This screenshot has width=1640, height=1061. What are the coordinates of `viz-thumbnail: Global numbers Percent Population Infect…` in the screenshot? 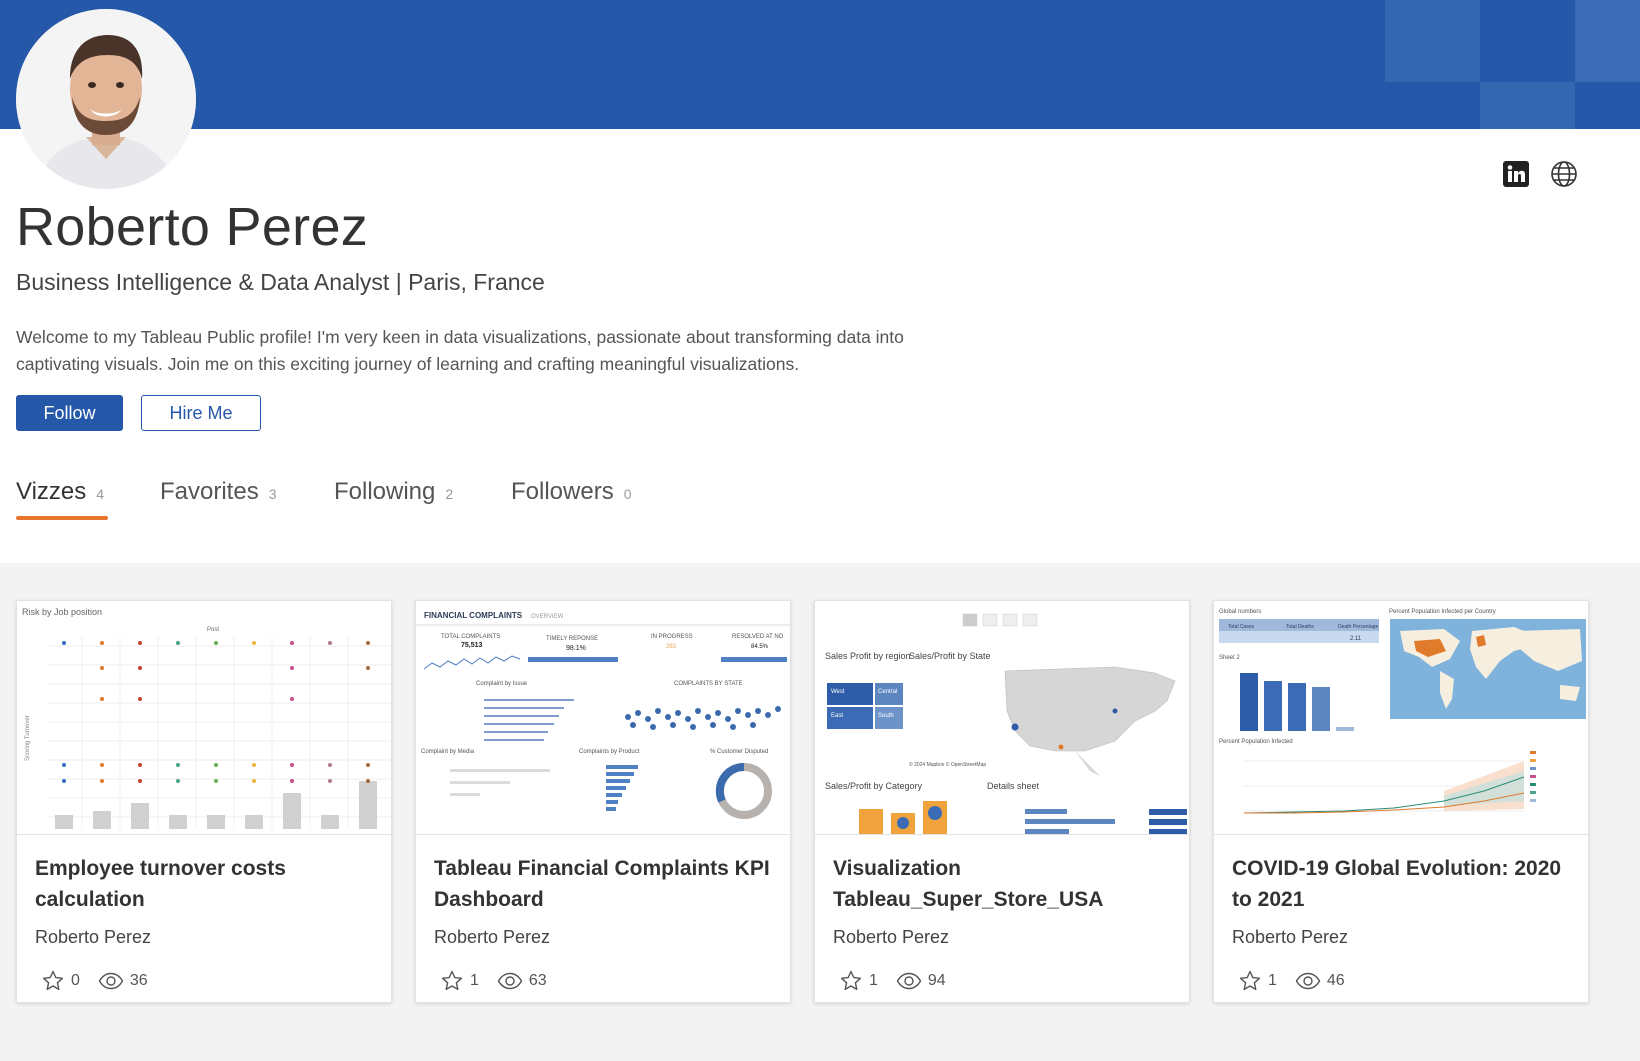 It's located at (1401, 718).